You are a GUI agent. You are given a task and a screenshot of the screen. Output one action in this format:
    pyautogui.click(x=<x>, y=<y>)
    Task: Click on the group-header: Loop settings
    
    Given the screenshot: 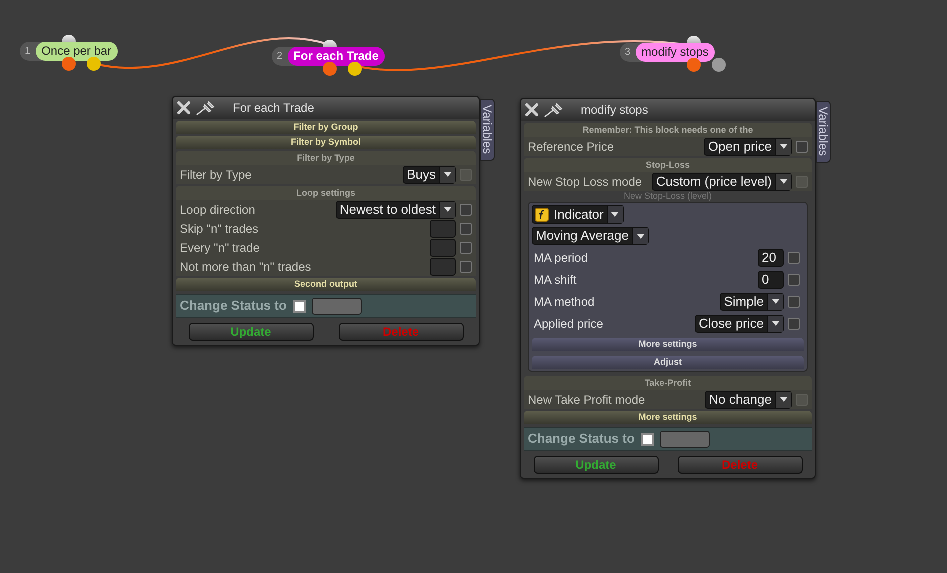 What is the action you would take?
    pyautogui.click(x=326, y=193)
    